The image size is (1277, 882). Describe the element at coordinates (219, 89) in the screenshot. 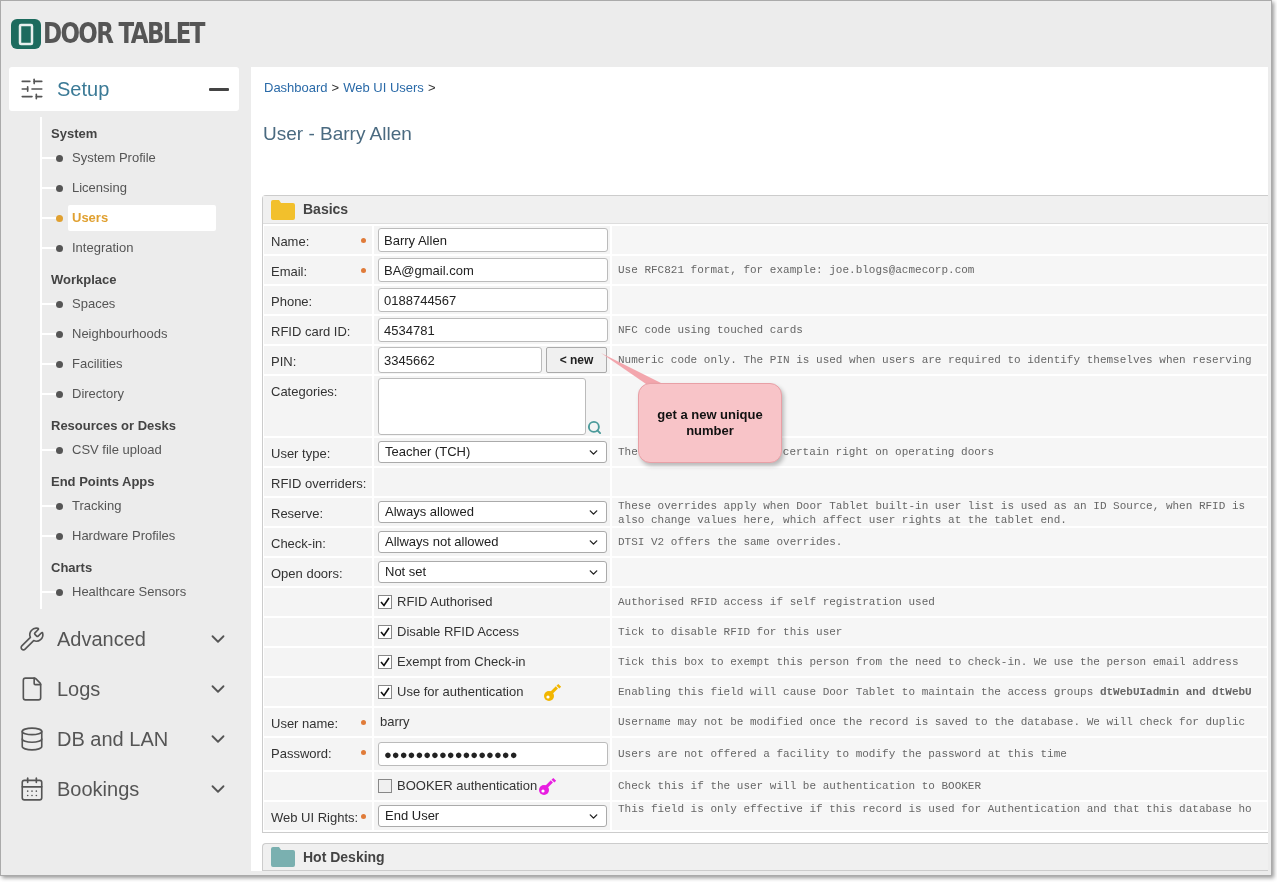

I see `collapse-icon` at that location.